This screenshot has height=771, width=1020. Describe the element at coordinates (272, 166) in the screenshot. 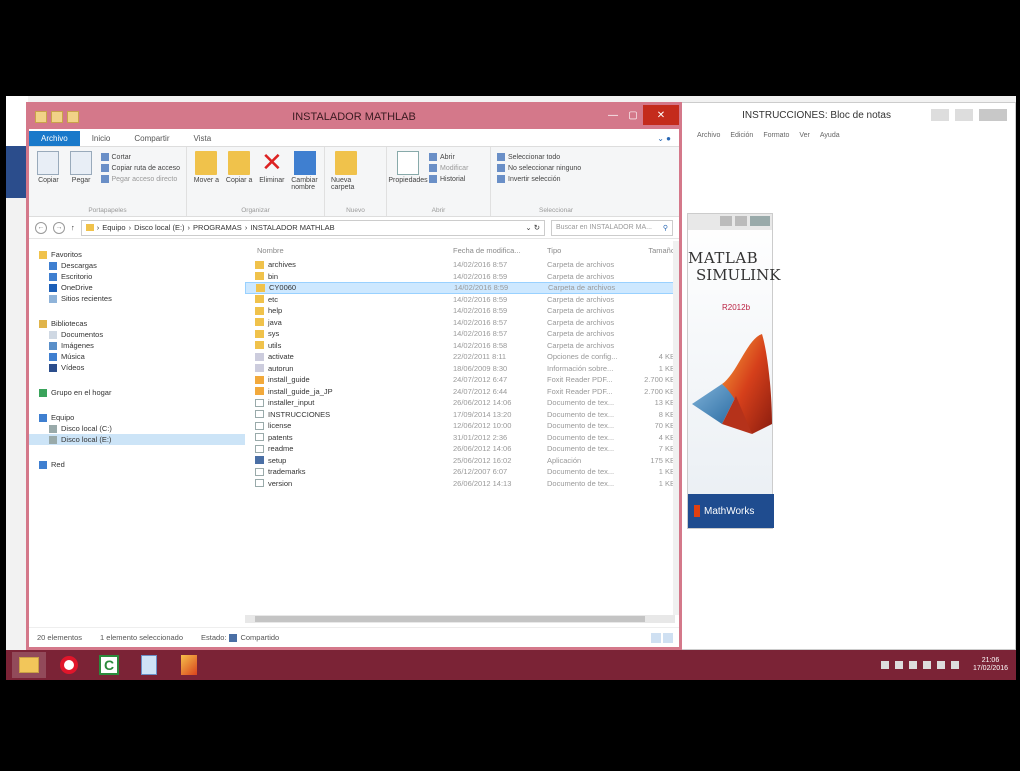

I see `delete-button: ✕ Eliminar` at that location.